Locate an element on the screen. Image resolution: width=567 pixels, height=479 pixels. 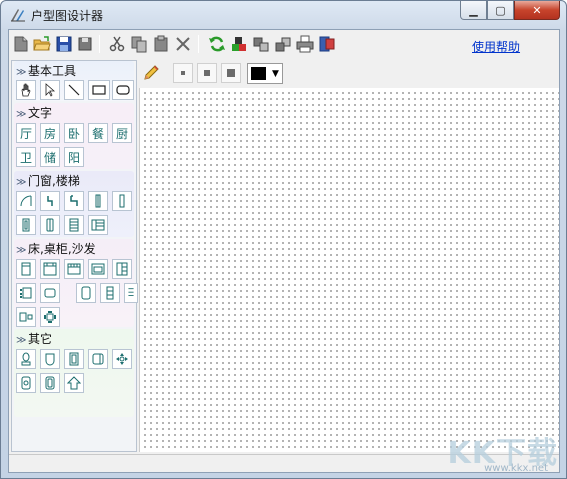
group-header-basic-tools: ≫ 基本工具 is located at coordinates (74, 70).